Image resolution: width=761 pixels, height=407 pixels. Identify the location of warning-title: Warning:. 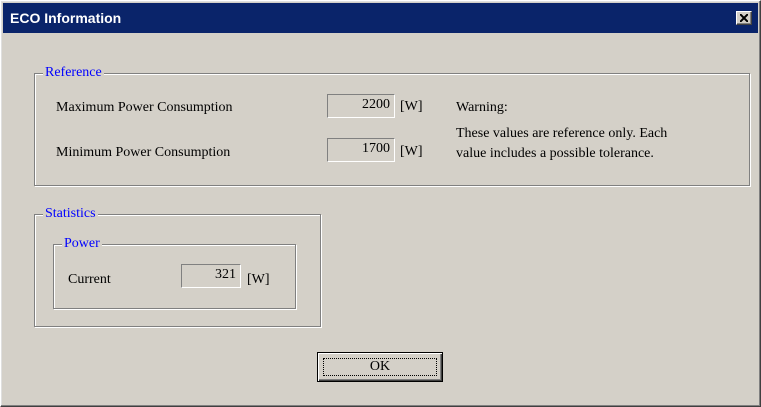
(482, 107).